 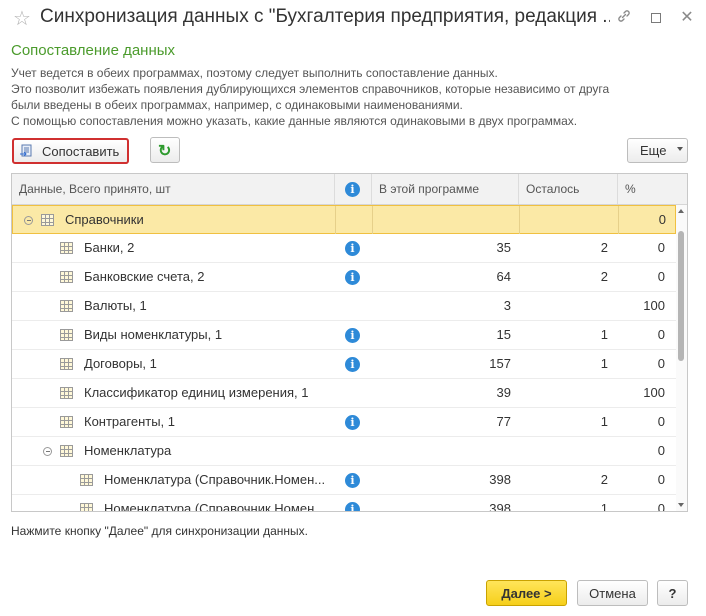 What do you see at coordinates (503, 392) in the screenshot?
I see `cell-in-program: 39` at bounding box center [503, 392].